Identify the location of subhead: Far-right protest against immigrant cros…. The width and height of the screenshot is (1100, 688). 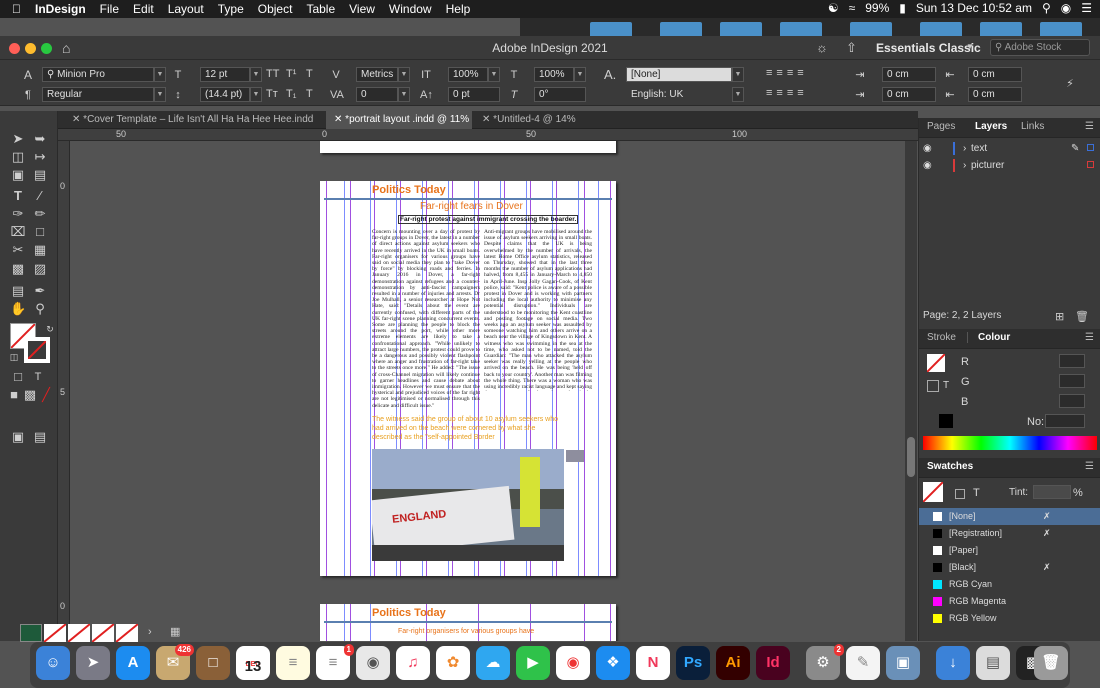
(488, 219).